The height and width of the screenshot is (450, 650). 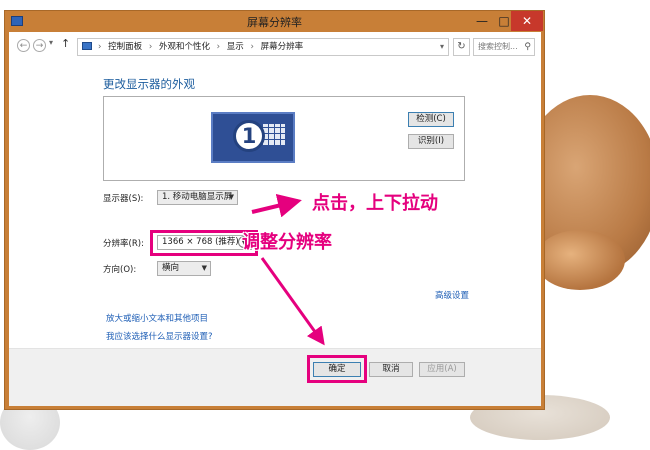 I want to click on arrow-to-click-hint, so click(x=276, y=205).